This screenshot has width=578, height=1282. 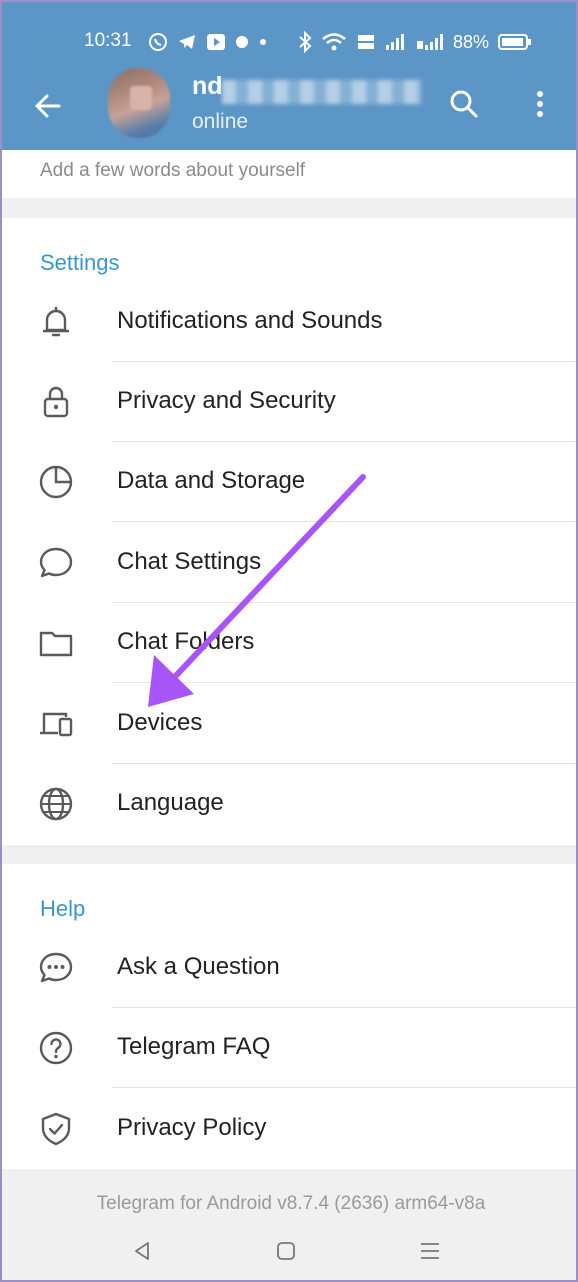 I want to click on settings-item-privacy: Privacy and Security, so click(x=289, y=402).